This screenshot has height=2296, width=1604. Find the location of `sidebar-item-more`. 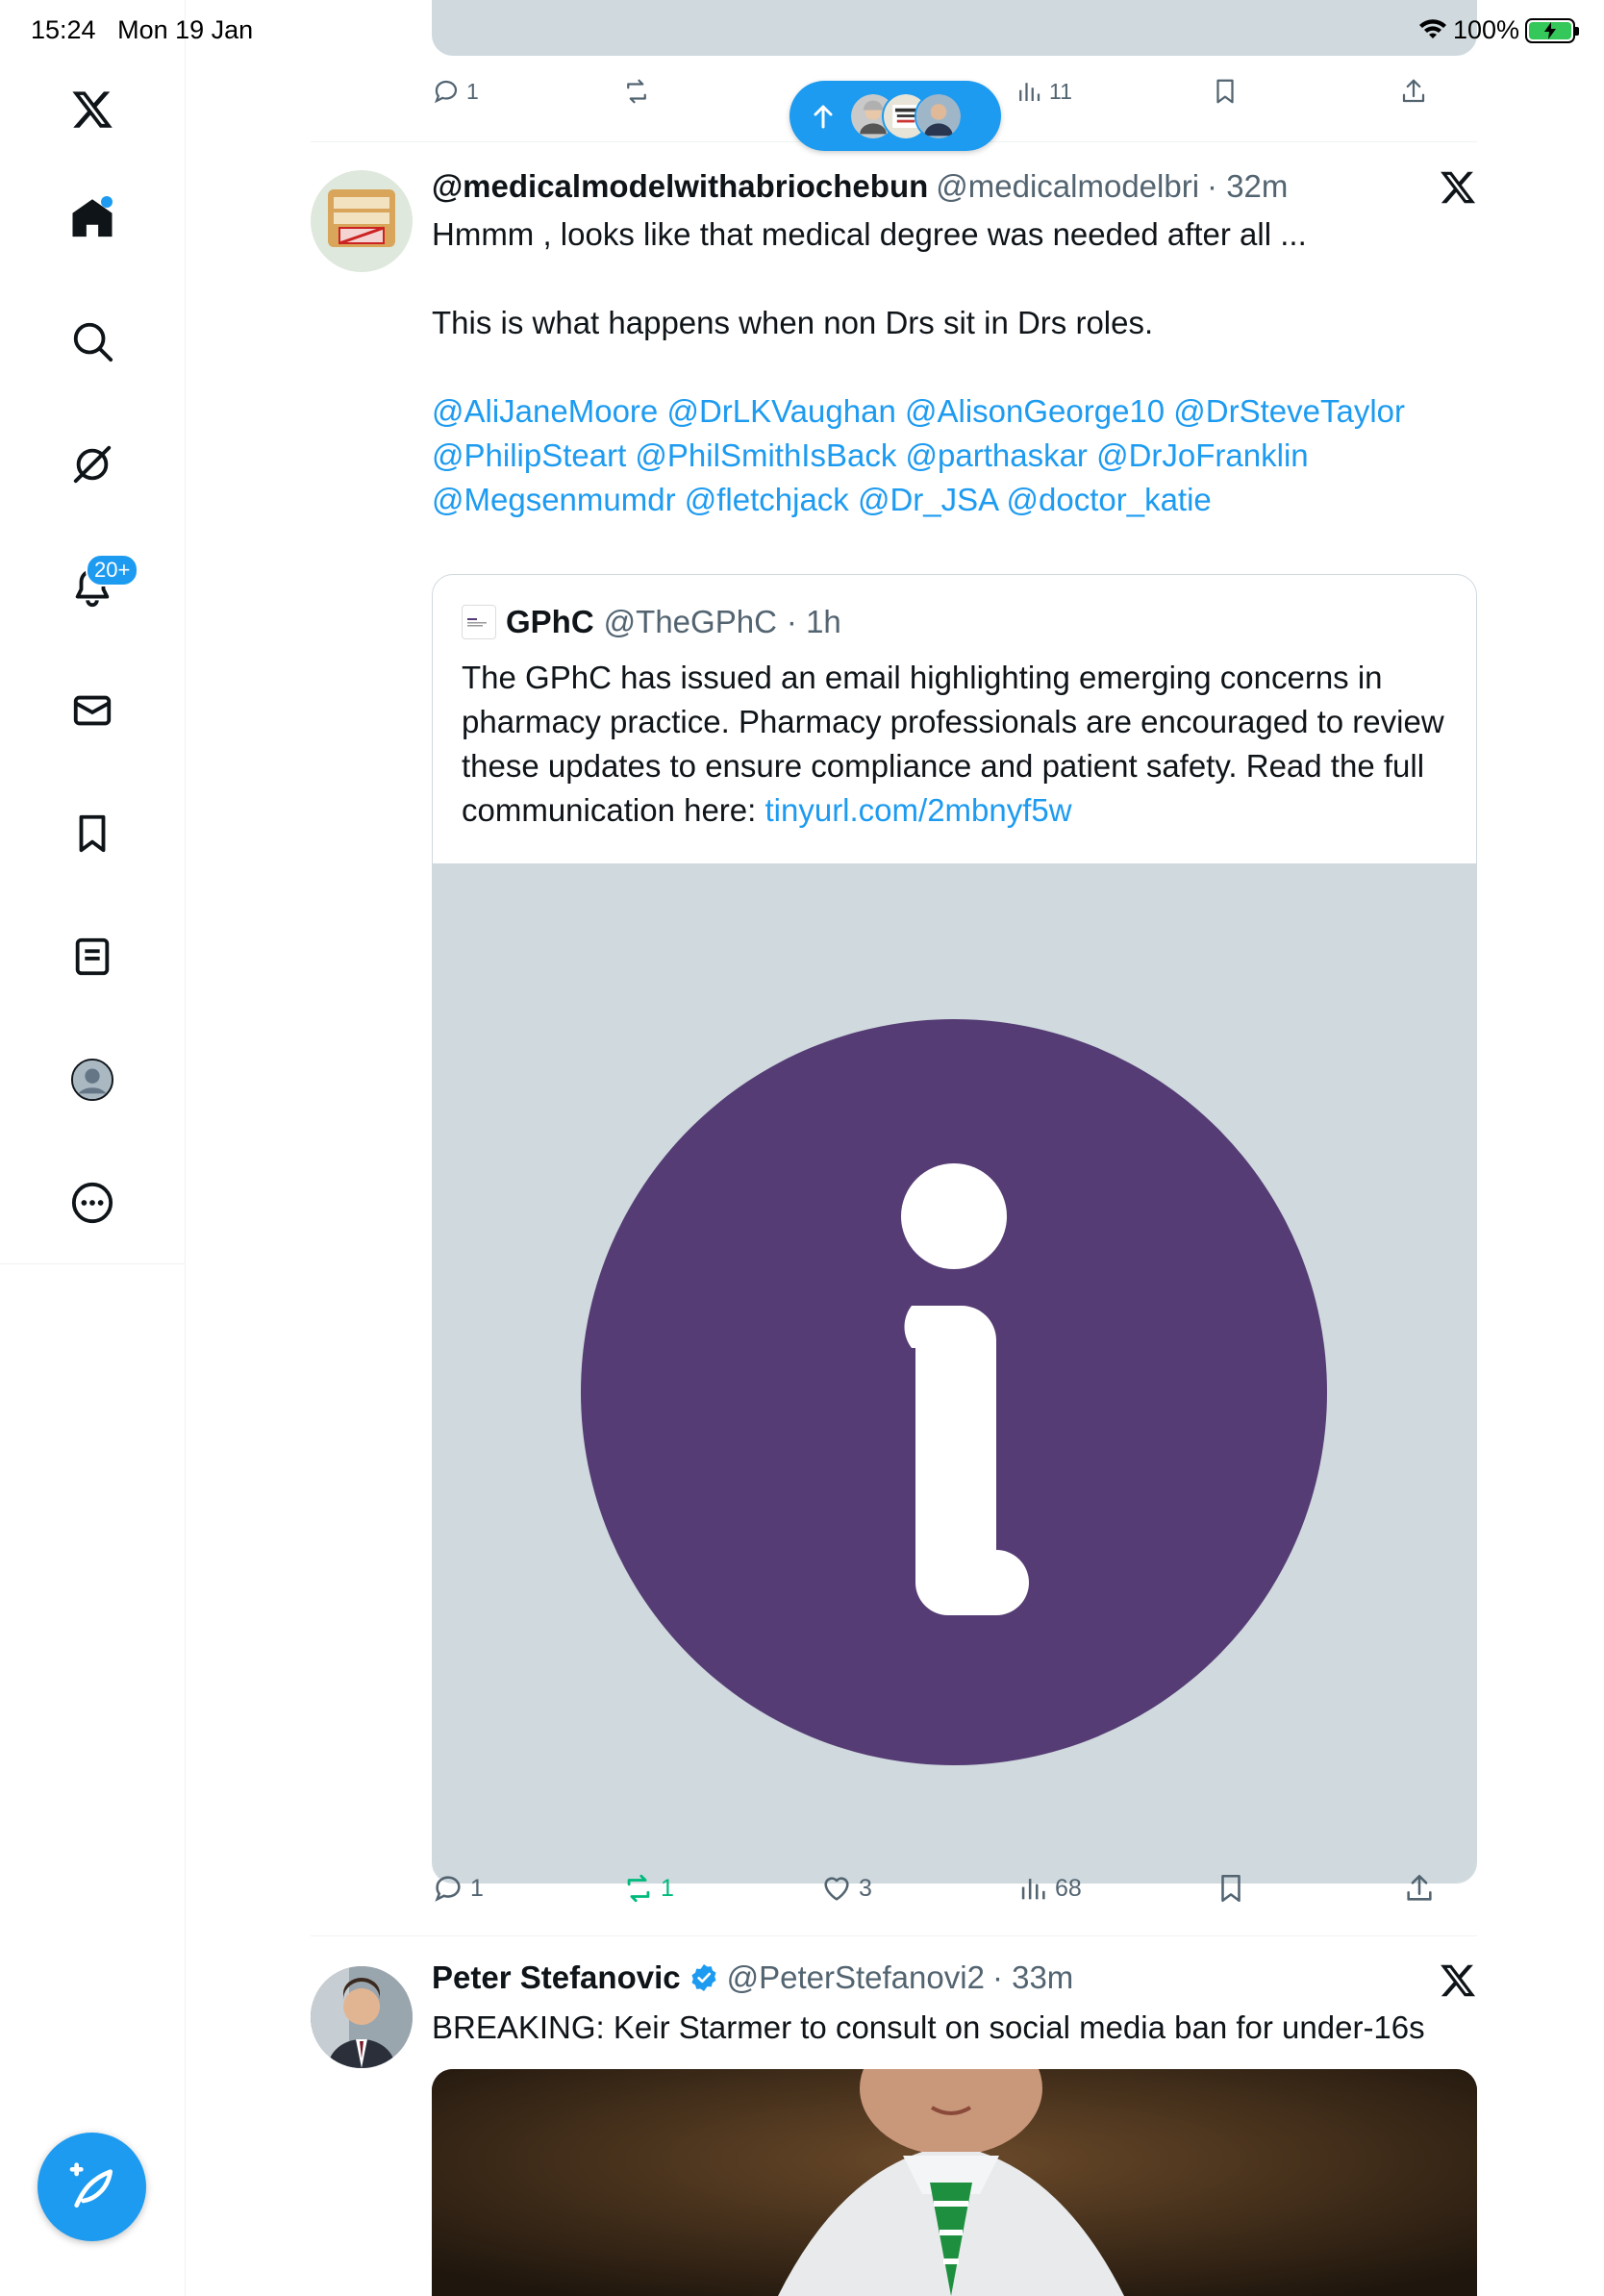

sidebar-item-more is located at coordinates (92, 1203).